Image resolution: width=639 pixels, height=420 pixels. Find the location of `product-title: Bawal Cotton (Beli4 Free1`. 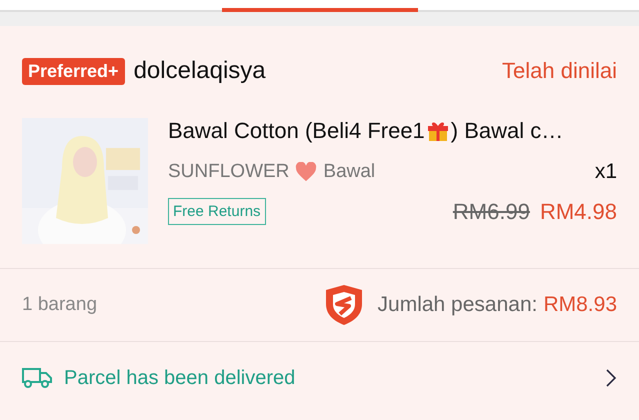

product-title: Bawal Cotton (Beli4 Free1 is located at coordinates (296, 131).